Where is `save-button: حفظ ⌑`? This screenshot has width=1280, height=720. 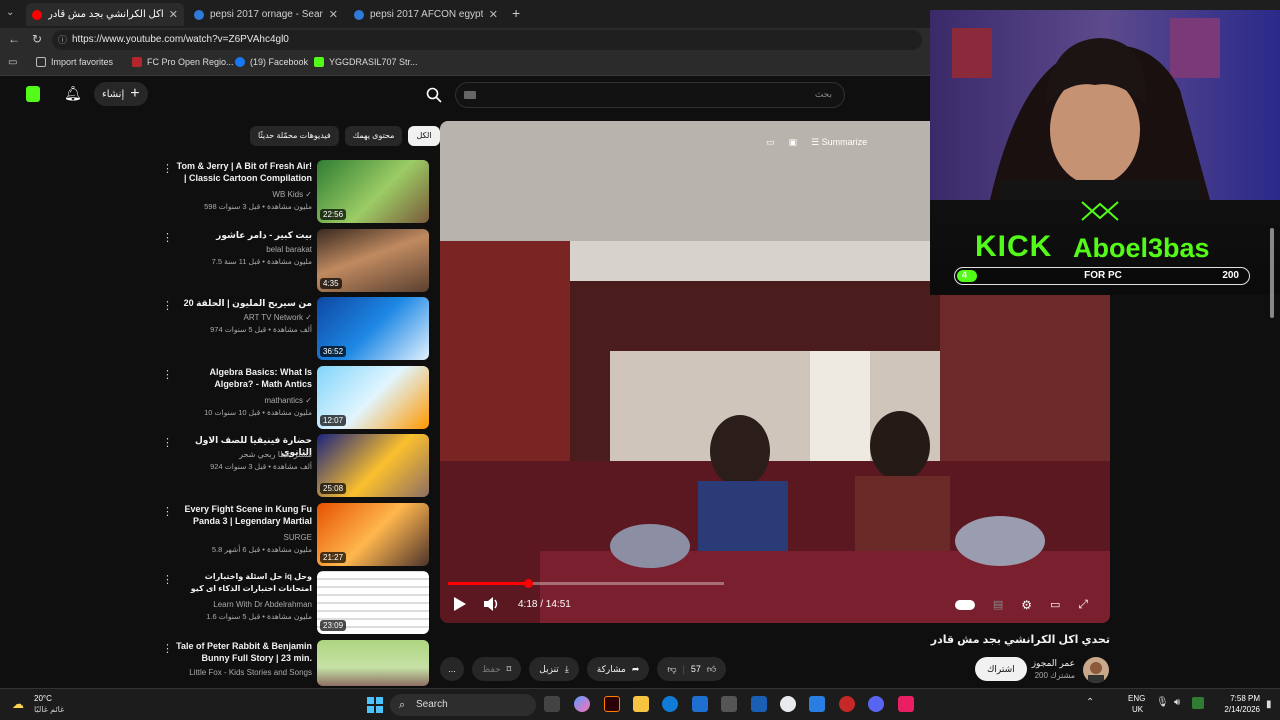
save-button: حفظ ⌑ is located at coordinates (497, 669).